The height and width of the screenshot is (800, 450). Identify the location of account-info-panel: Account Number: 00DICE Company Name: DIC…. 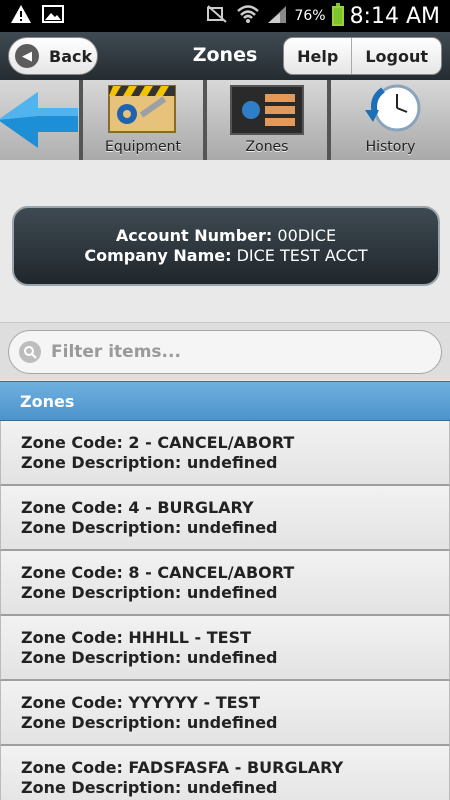
(226, 246).